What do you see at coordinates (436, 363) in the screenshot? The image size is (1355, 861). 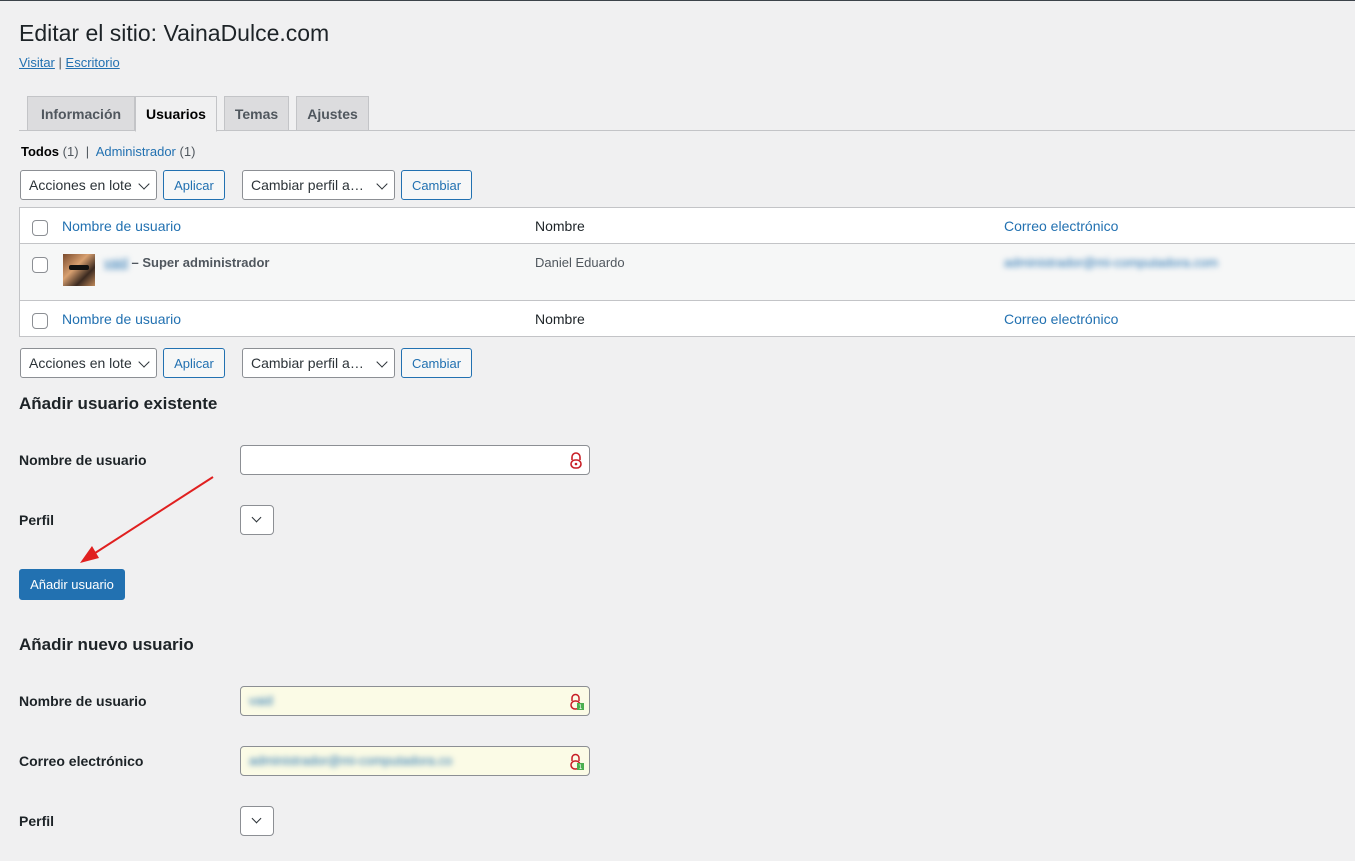 I see `change-button-bottom: Cambiar` at bounding box center [436, 363].